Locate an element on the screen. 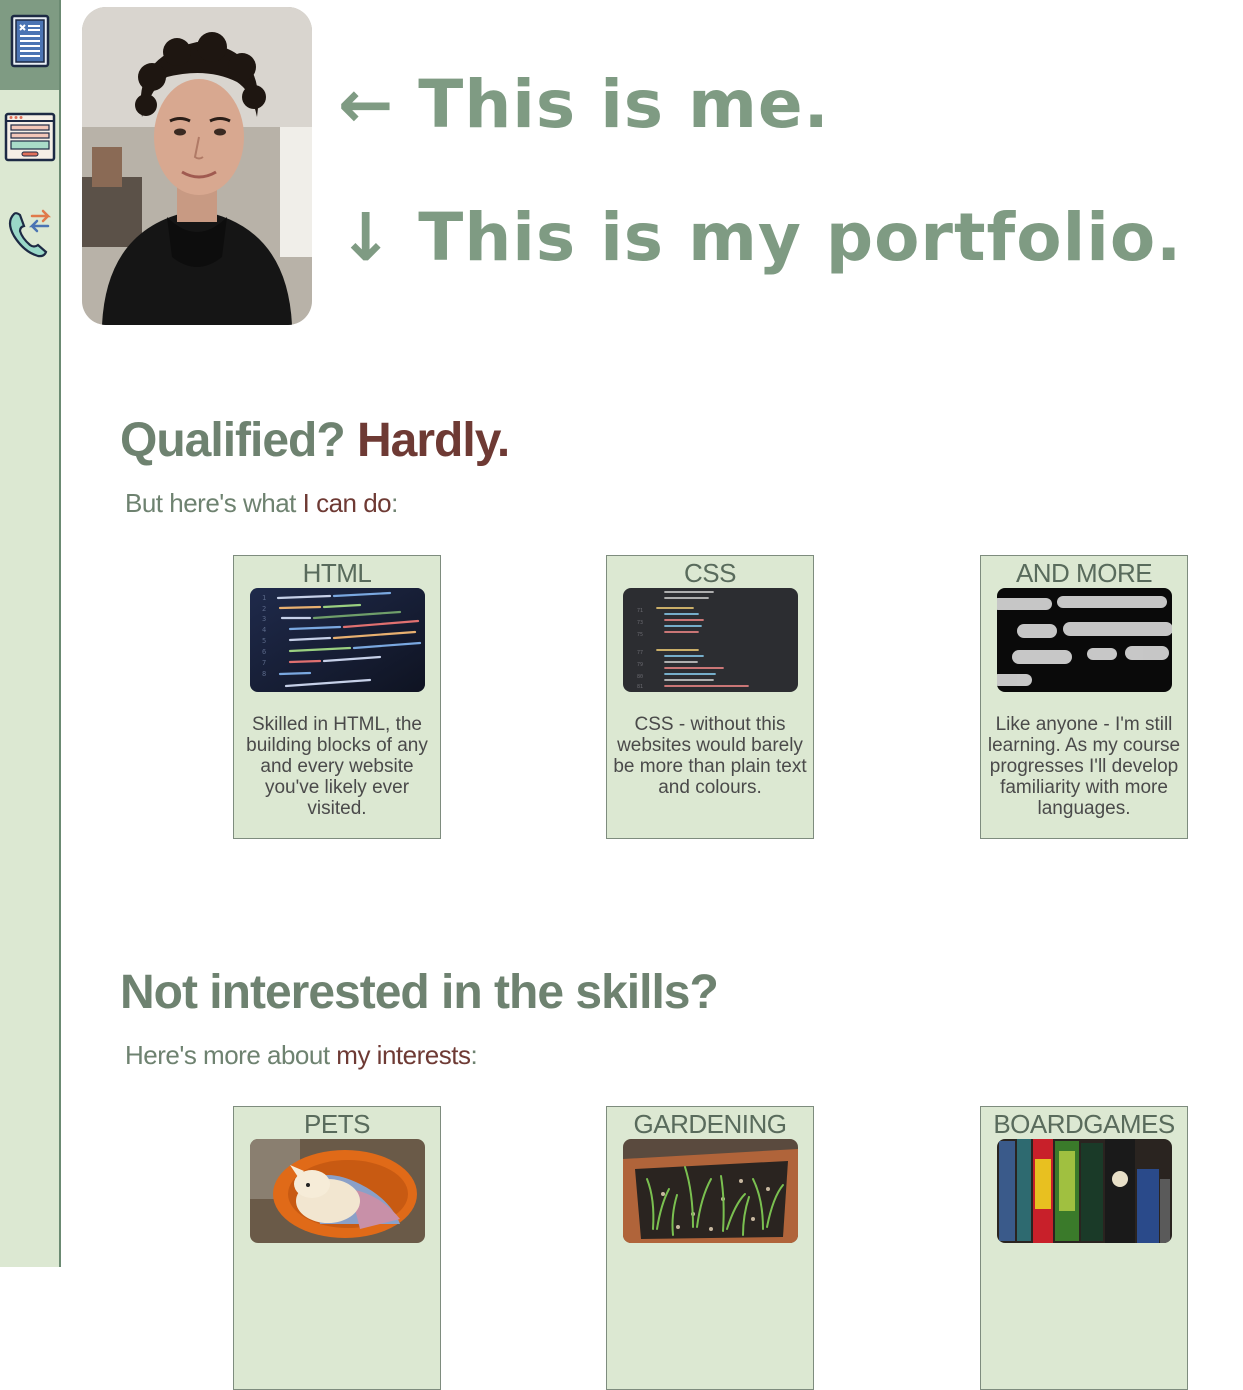  interests-heading: Not interested in the skills? is located at coordinates (419, 992).